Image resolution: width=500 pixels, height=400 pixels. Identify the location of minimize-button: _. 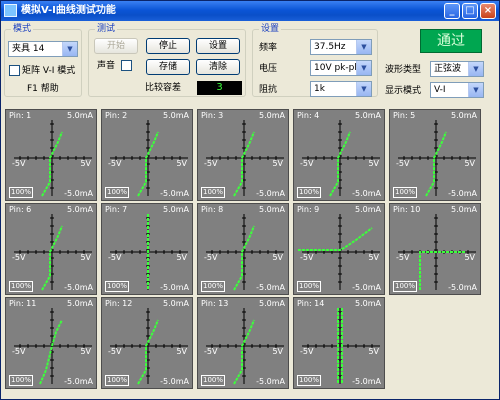
(452, 11).